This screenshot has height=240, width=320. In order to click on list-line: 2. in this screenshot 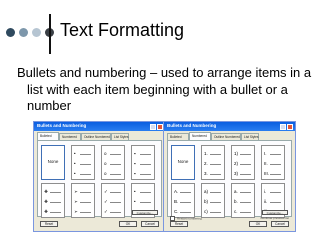, I will do `click(213, 164)`.